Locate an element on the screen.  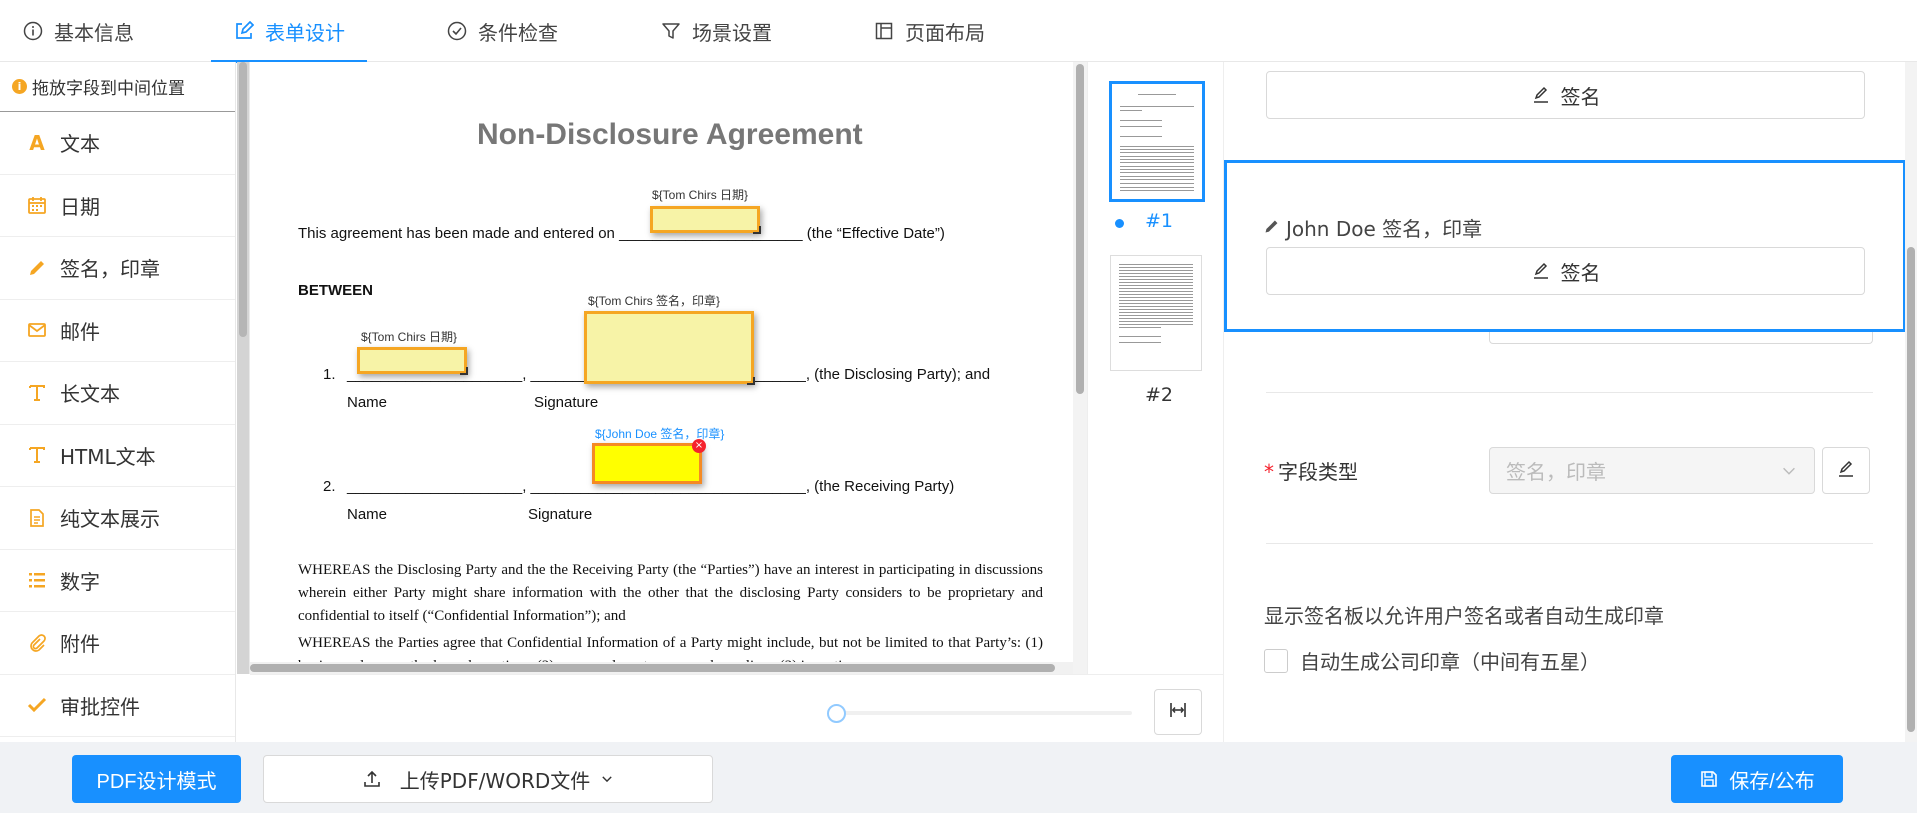
tab-label: 页面布局 is located at coordinates (945, 32).